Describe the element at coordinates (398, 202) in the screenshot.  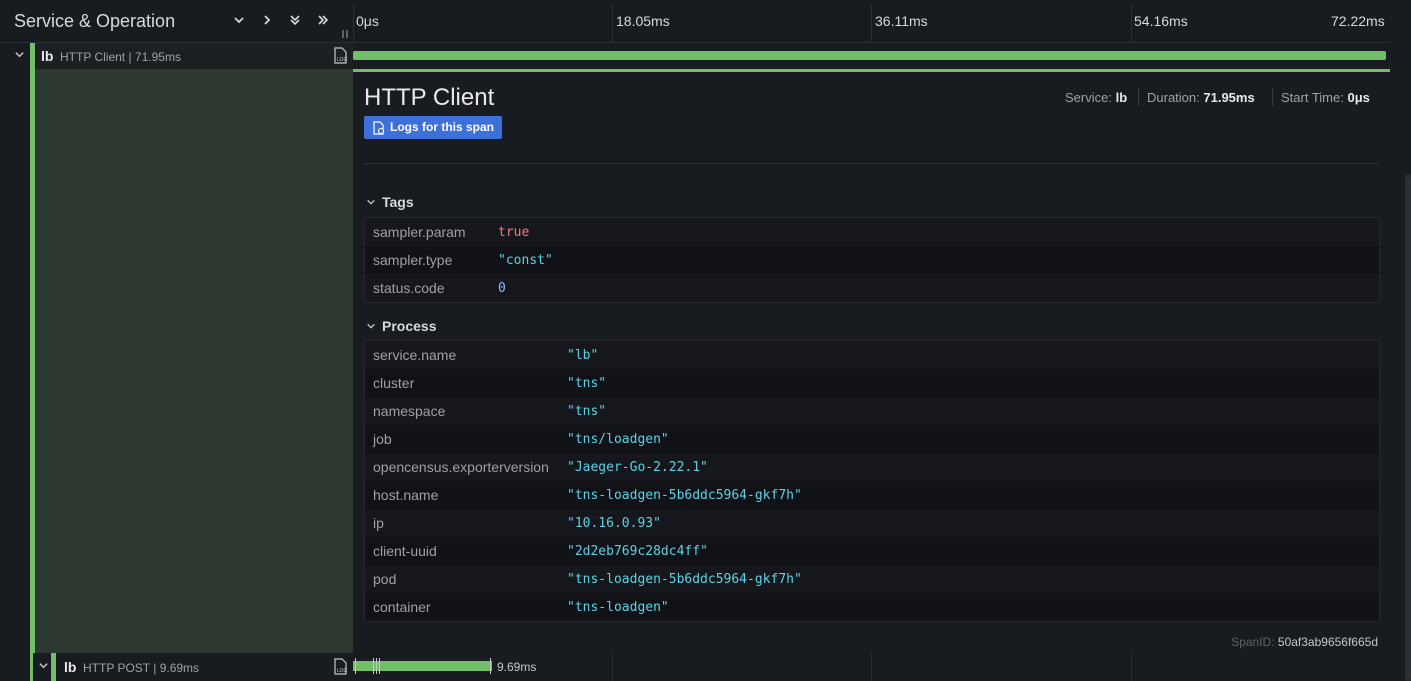
I see `tags-title: Tags` at that location.